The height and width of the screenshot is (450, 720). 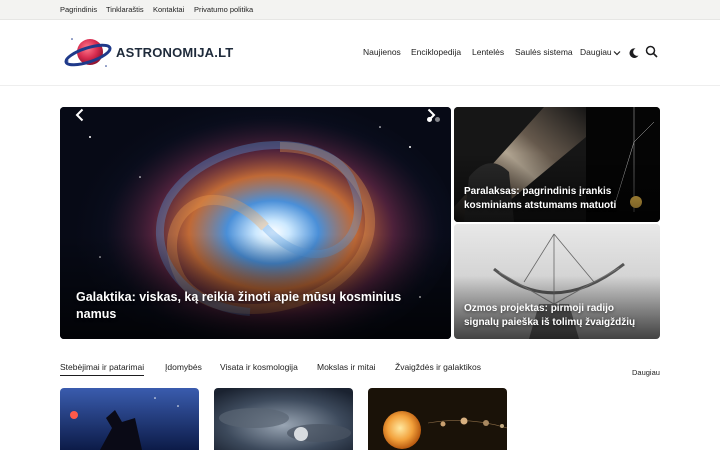 I want to click on tab-stars-galaxies: Žvaigždės ir galaktikos, so click(x=438, y=367).